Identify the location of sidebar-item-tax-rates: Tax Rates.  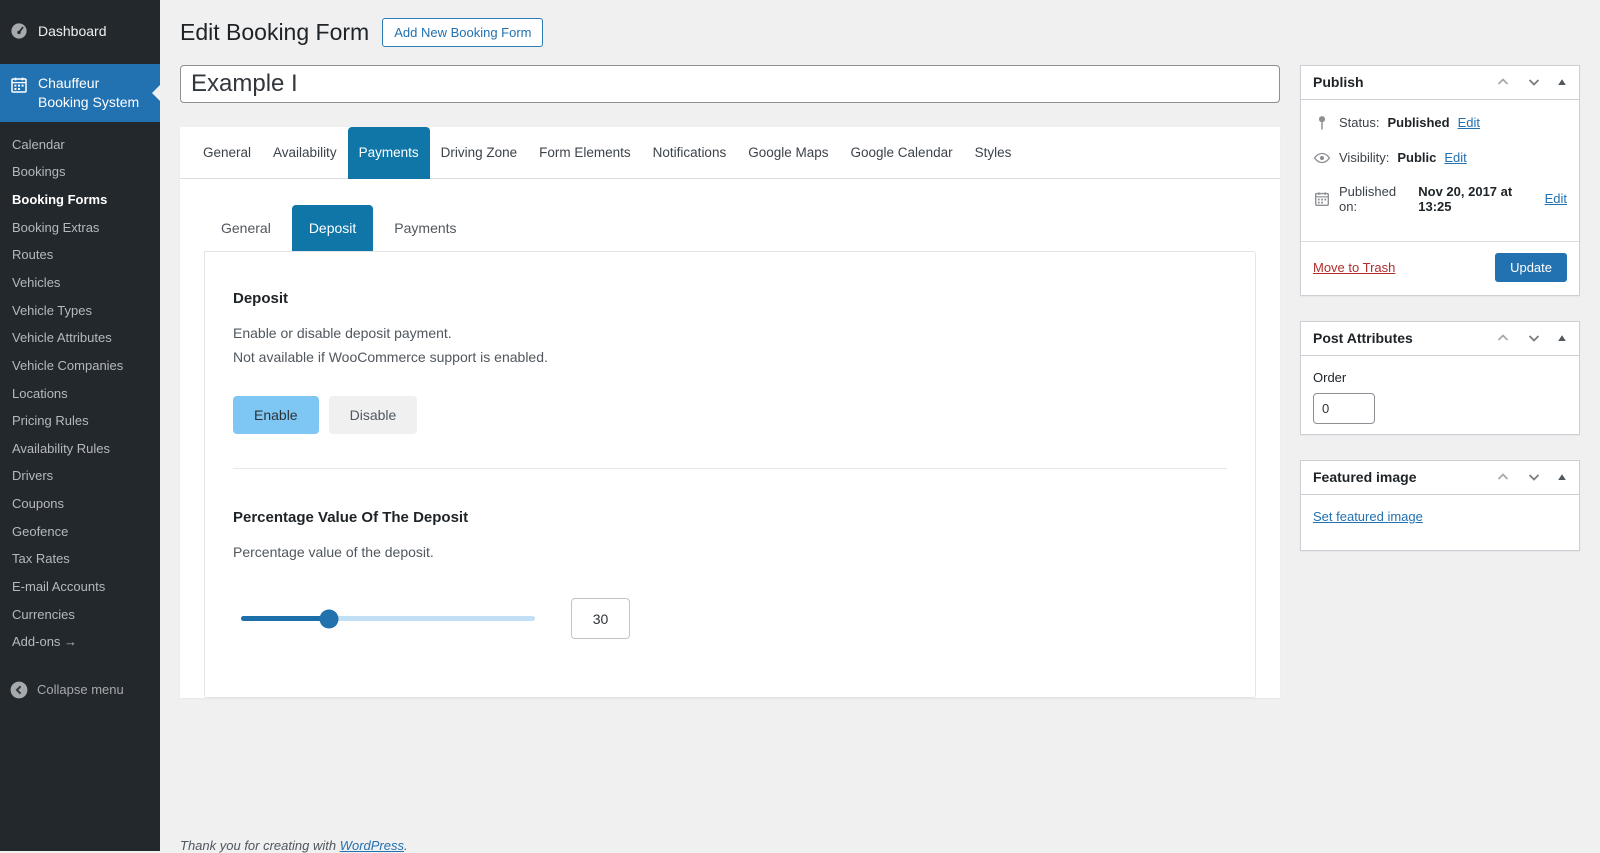
(80, 559).